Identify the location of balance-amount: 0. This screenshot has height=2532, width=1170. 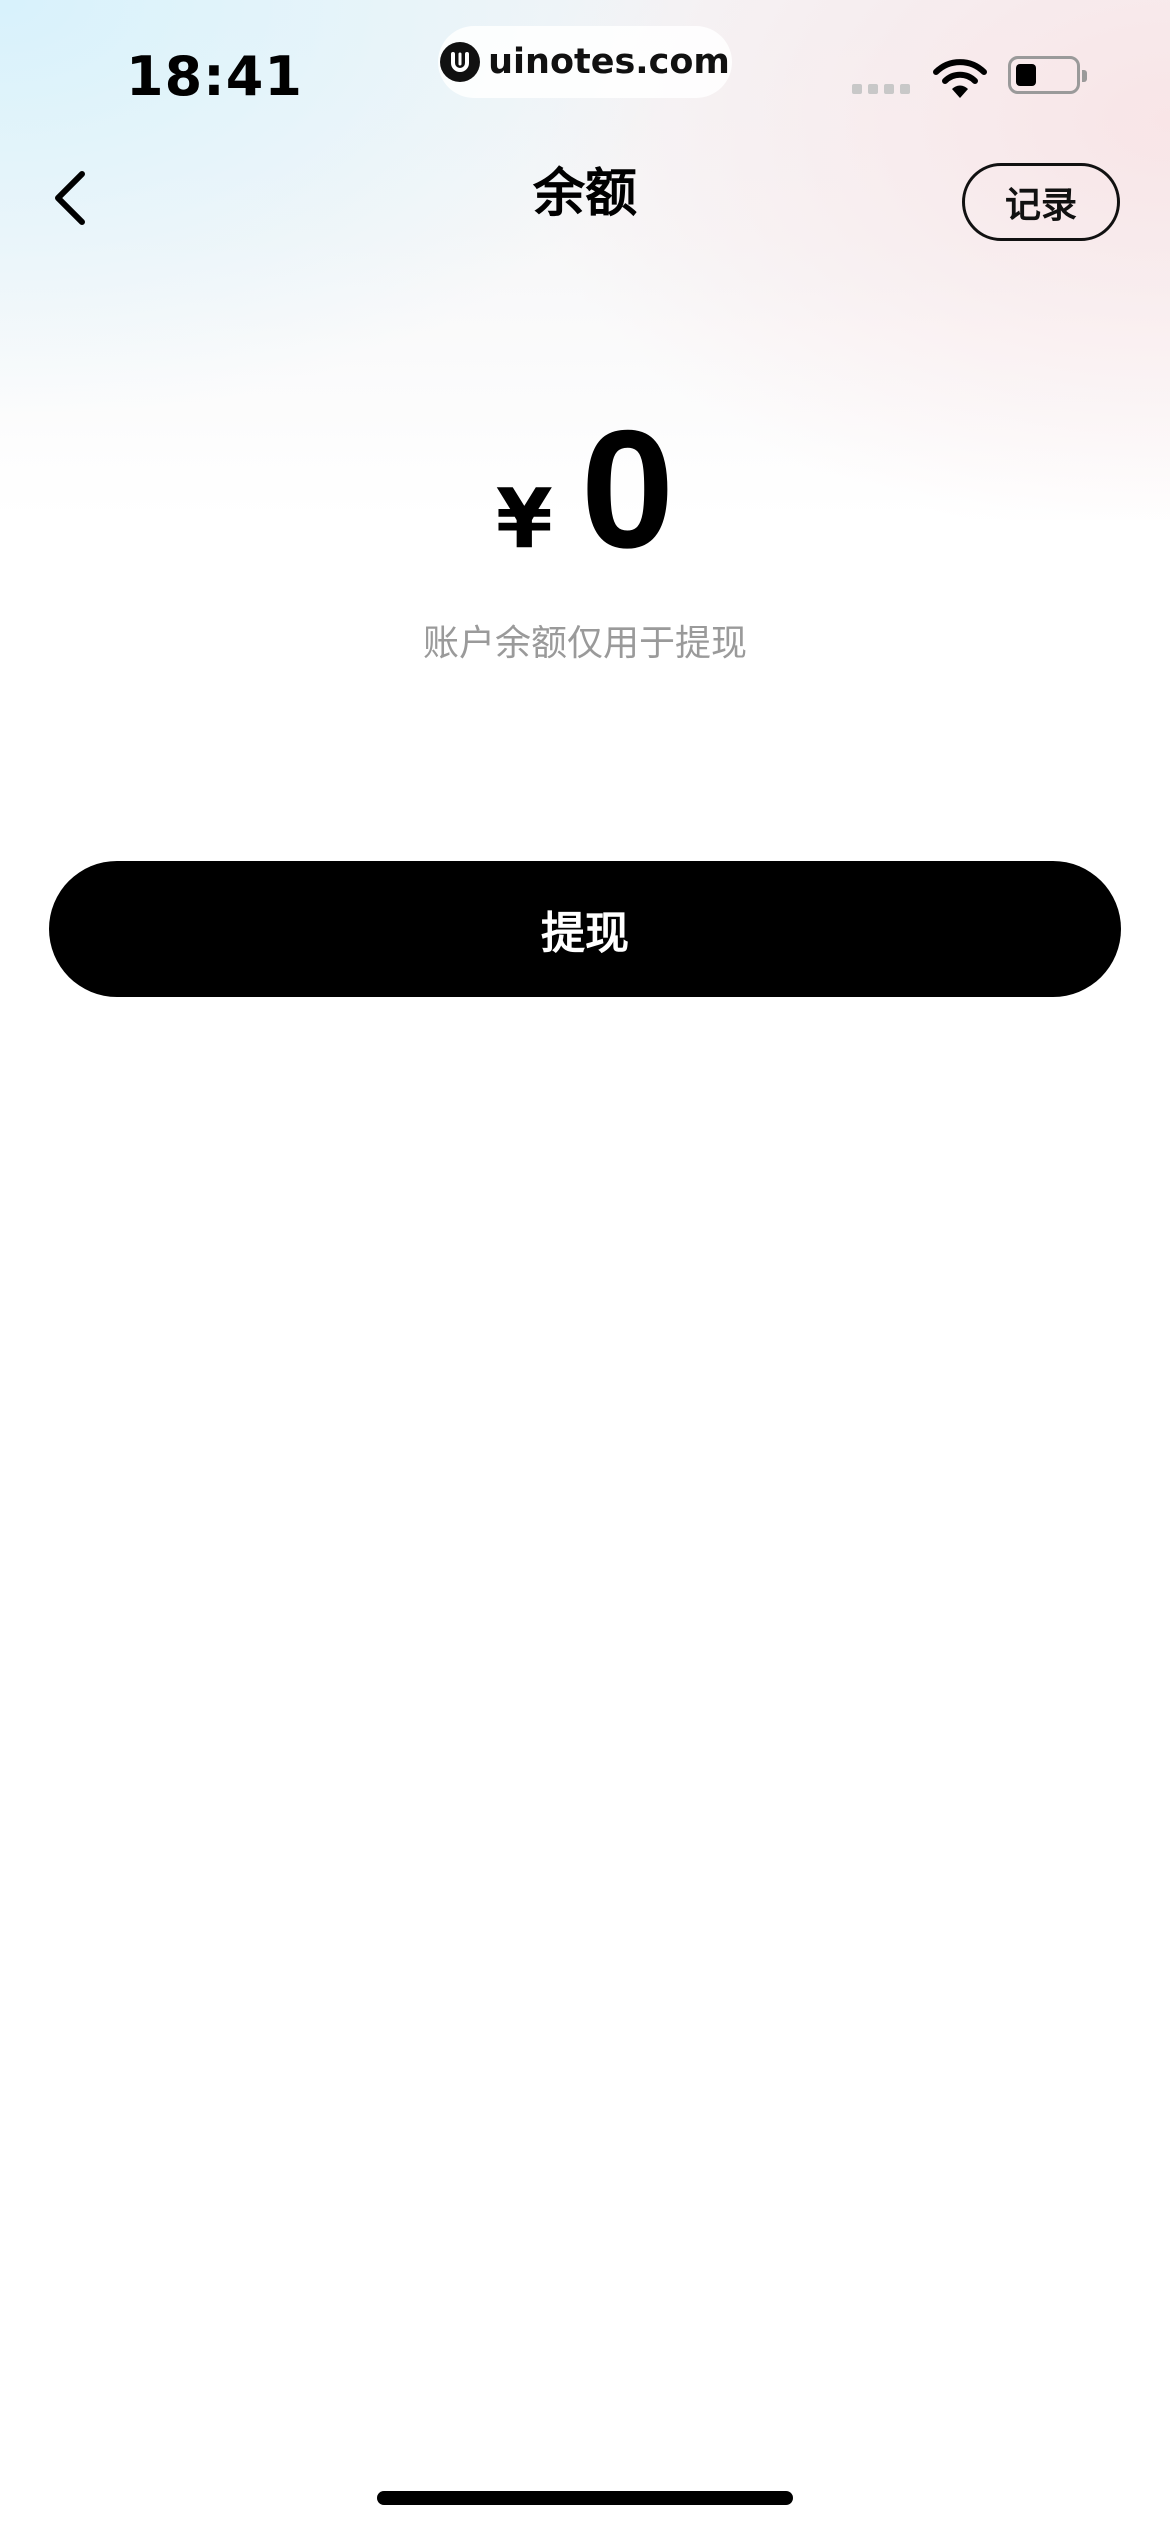
(627, 489).